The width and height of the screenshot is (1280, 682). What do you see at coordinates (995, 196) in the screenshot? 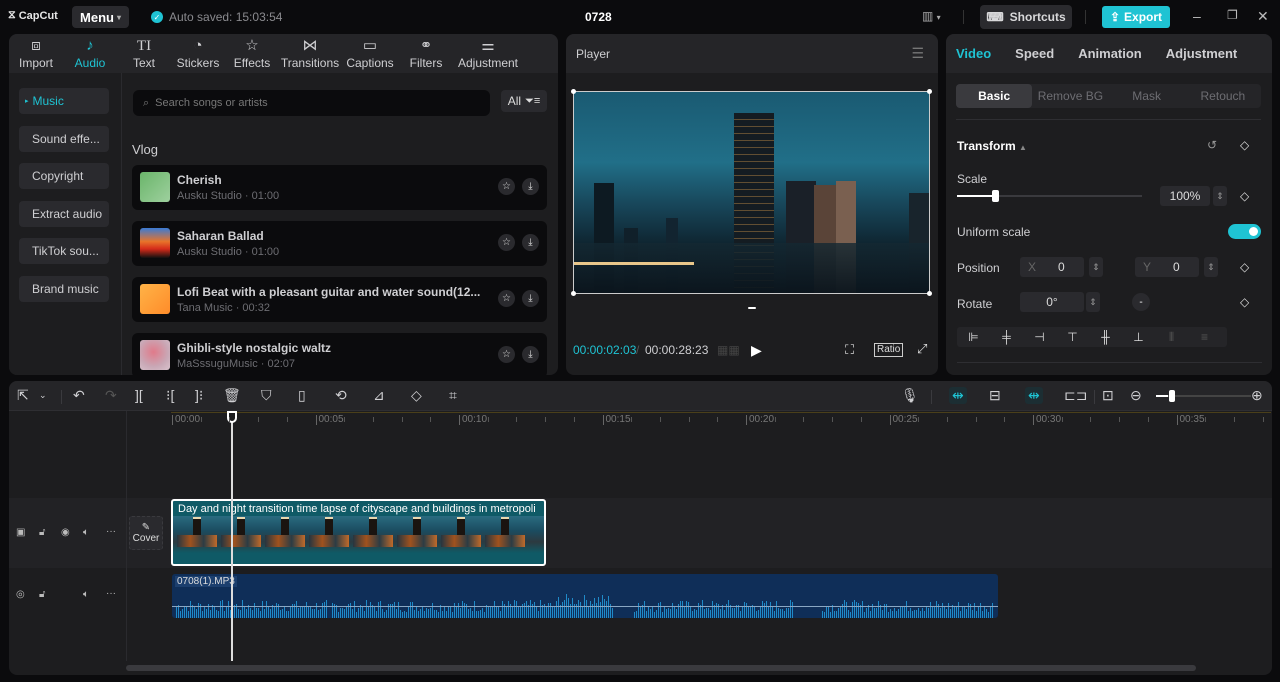
I see `scale-slider-handle` at bounding box center [995, 196].